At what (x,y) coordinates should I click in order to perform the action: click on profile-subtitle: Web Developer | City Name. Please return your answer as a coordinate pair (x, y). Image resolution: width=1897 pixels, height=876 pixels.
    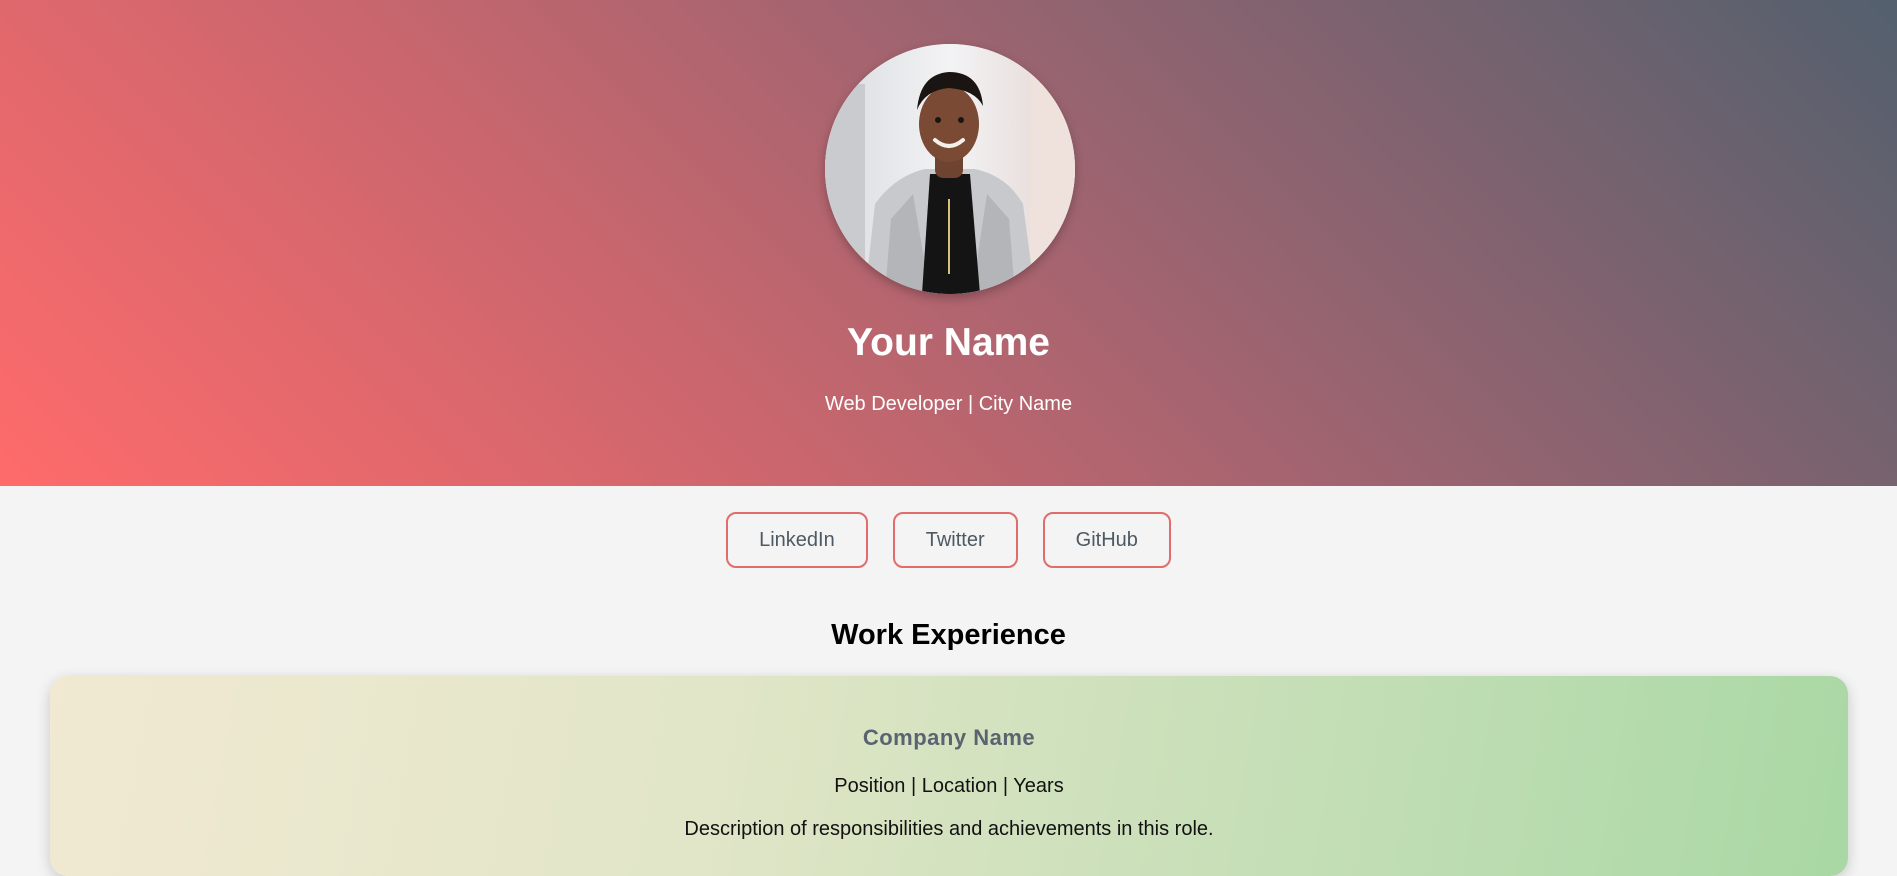
    Looking at the image, I should click on (948, 404).